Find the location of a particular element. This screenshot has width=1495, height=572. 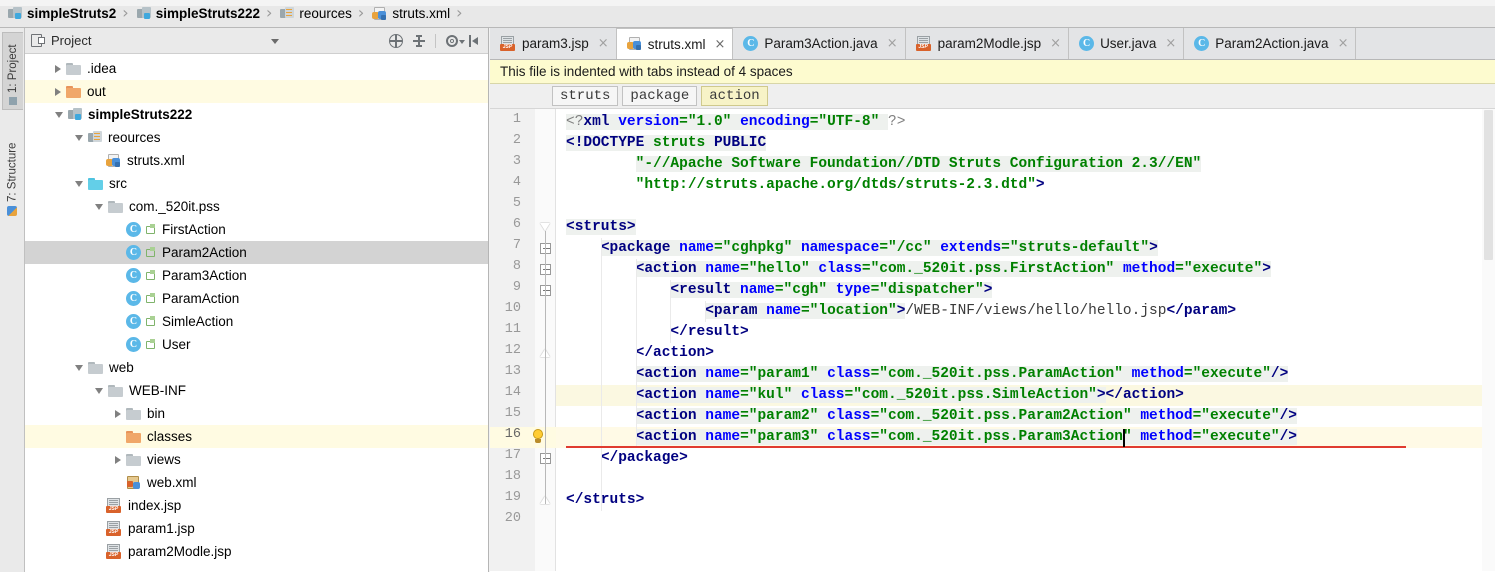

tree-item-label: views is located at coordinates (164, 459).